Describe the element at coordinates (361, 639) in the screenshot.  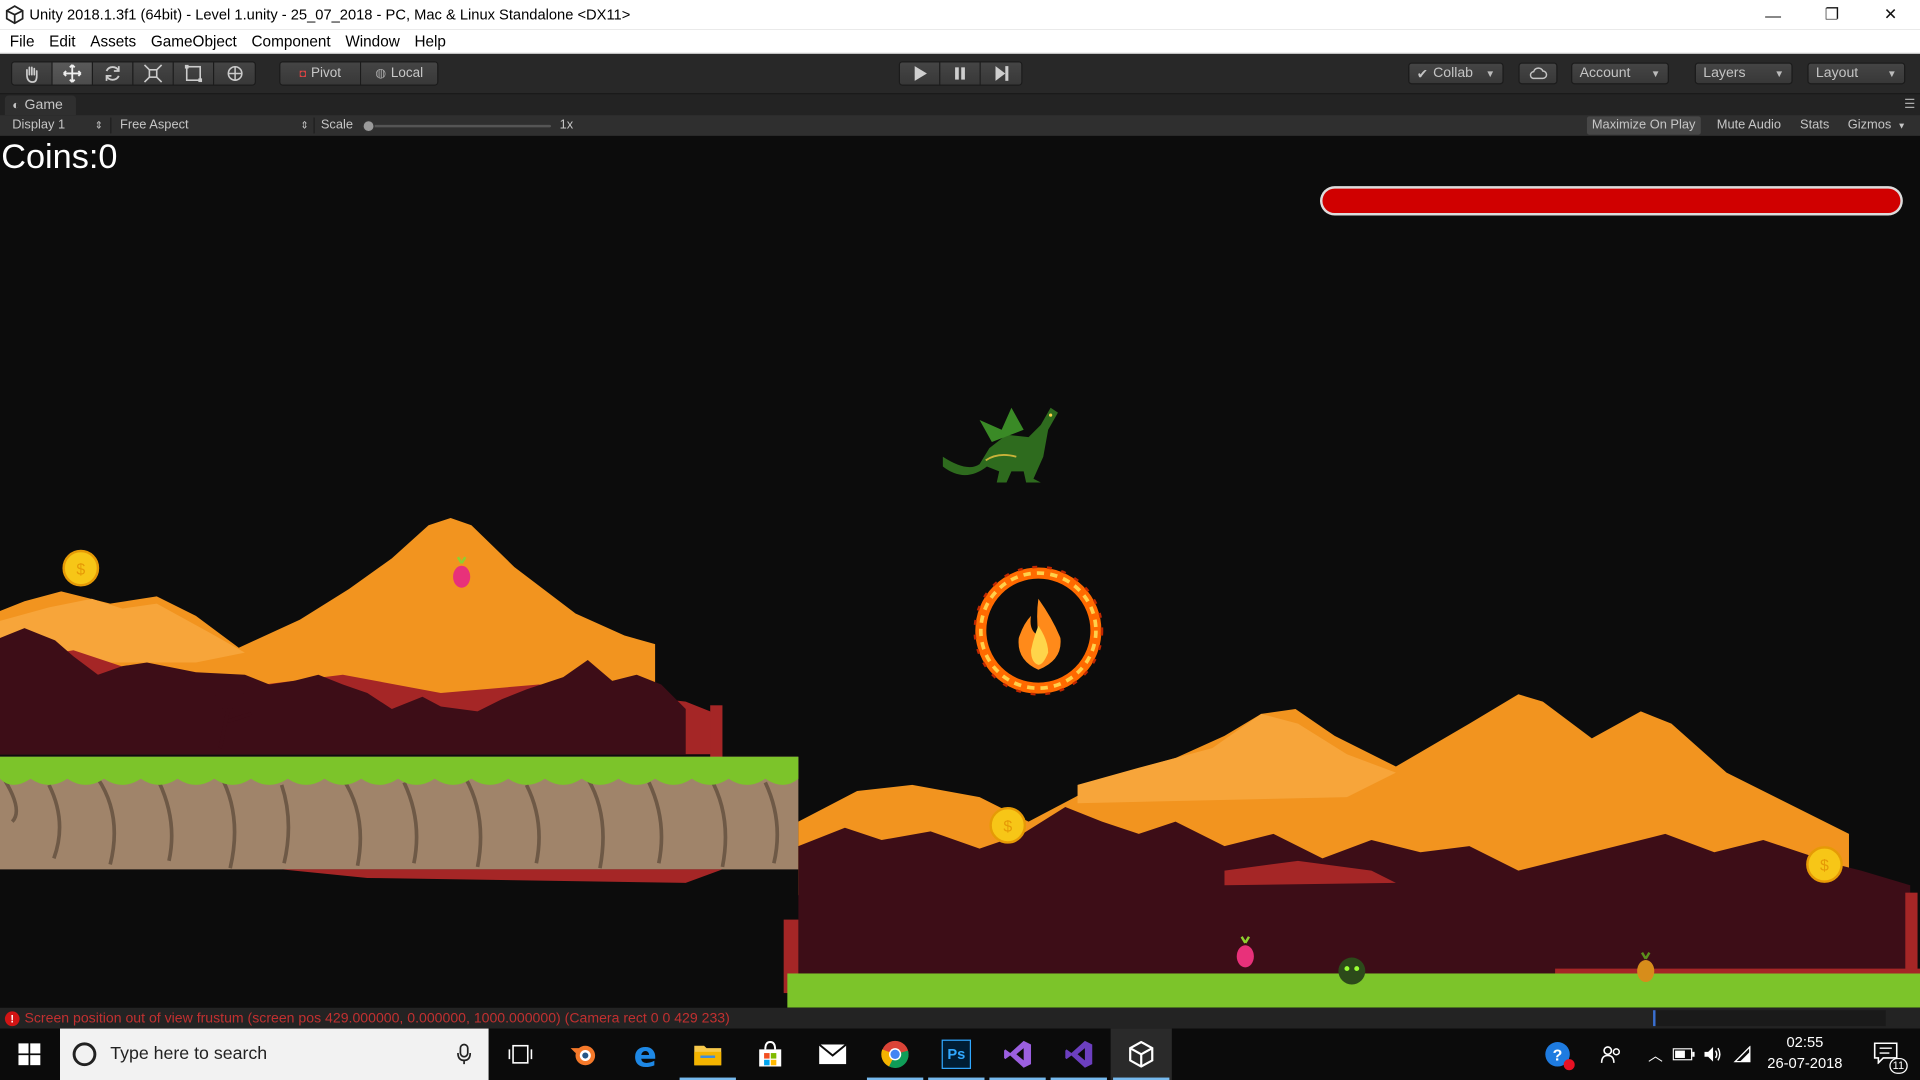
I see `left-mountains` at that location.